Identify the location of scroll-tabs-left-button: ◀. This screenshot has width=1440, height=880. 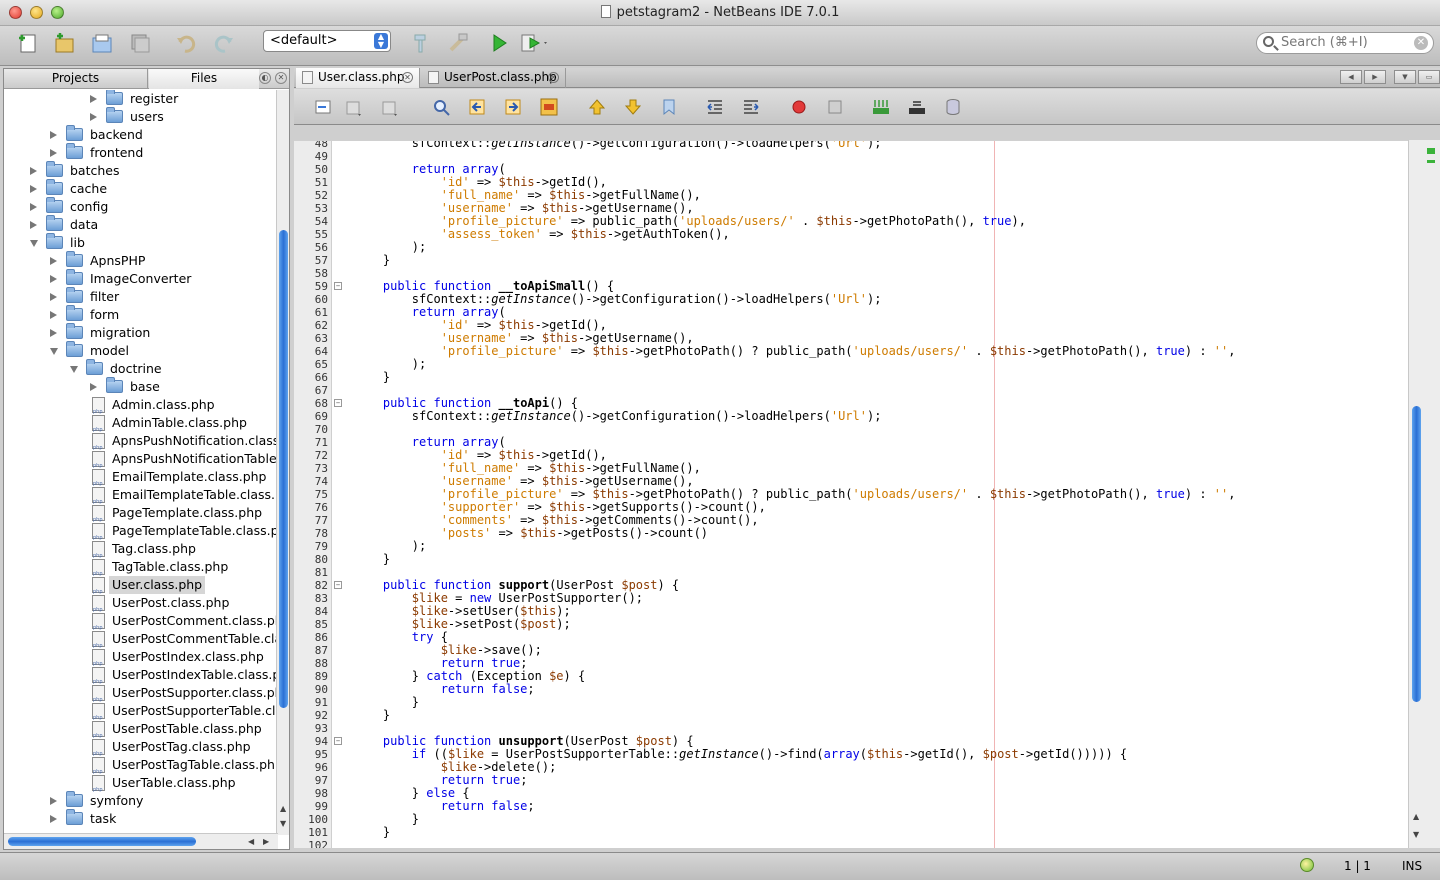
(1351, 77).